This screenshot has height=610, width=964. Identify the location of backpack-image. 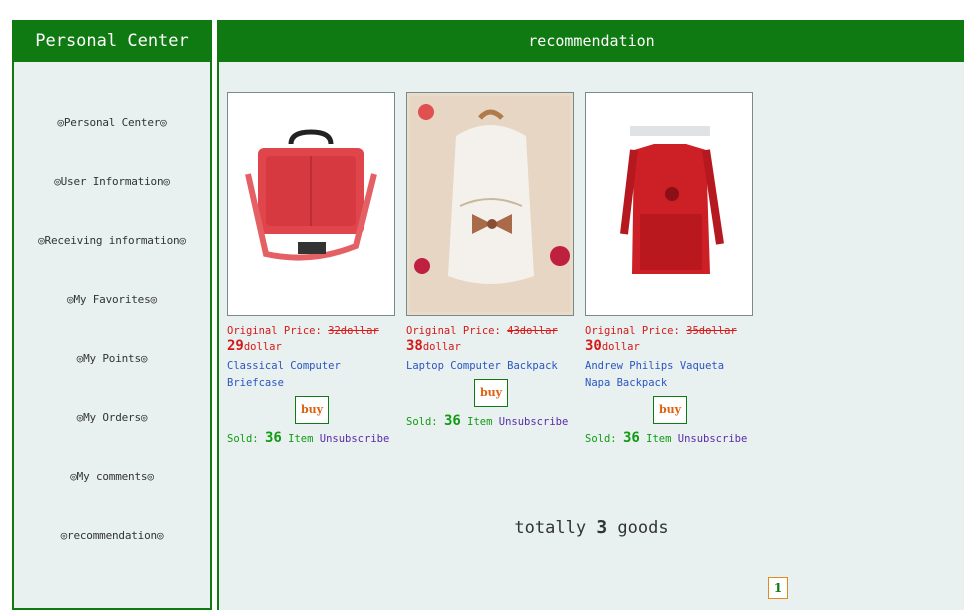
(490, 204).